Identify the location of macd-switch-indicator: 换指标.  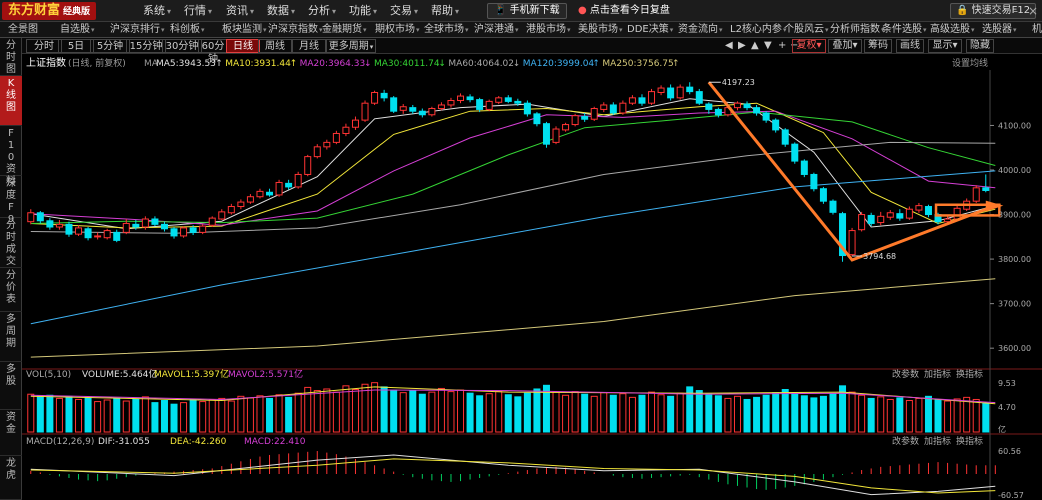
(969, 441).